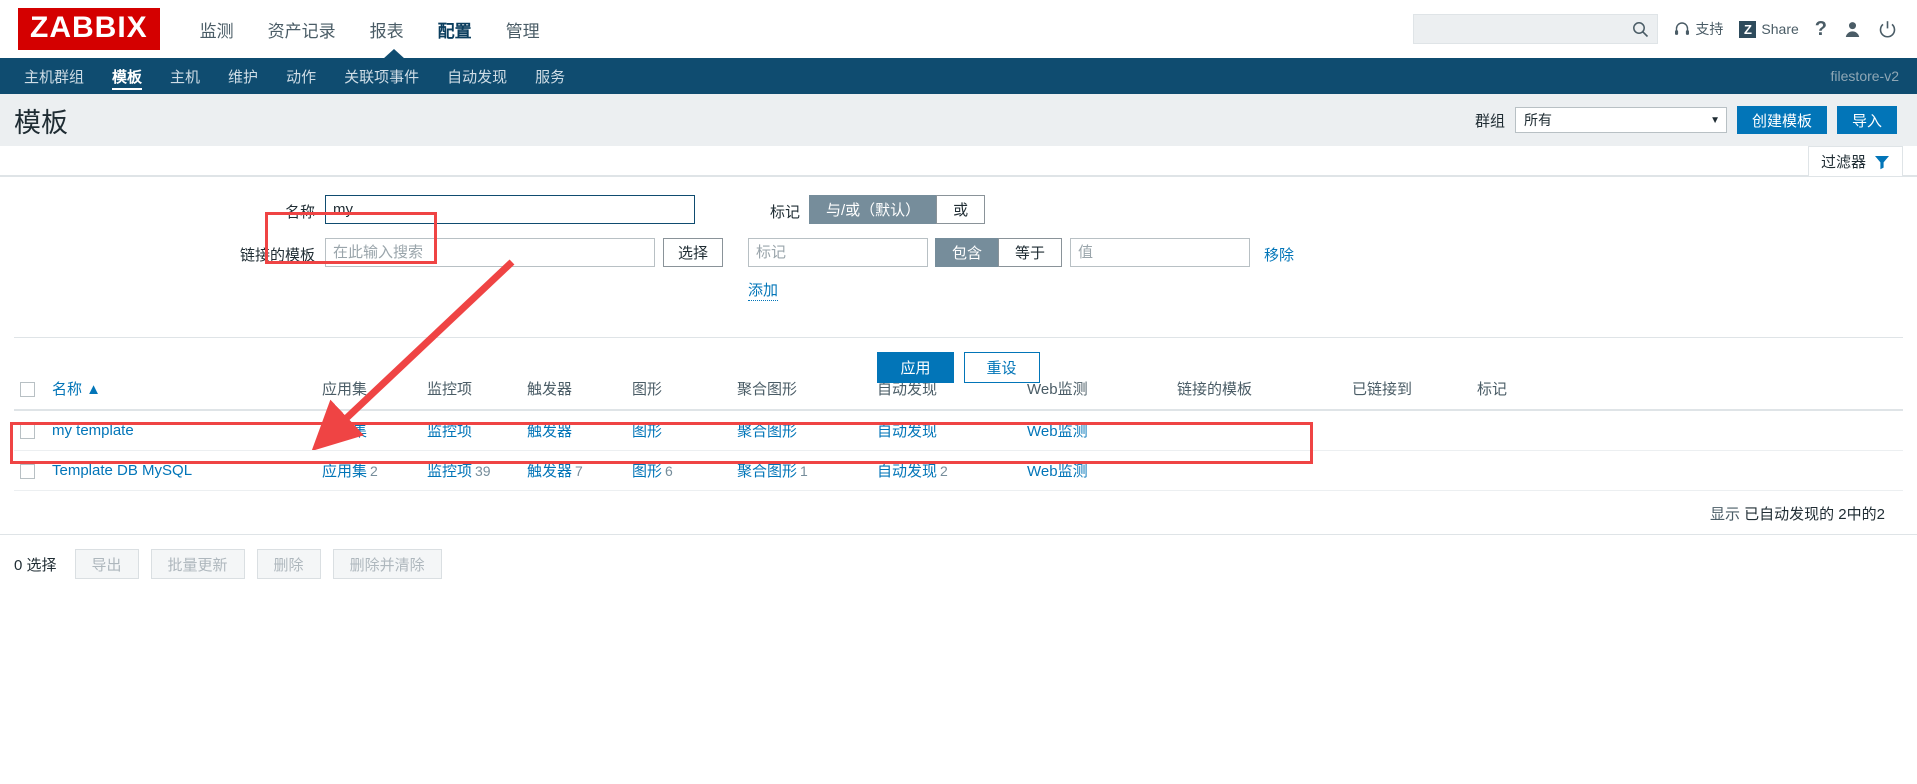 The height and width of the screenshot is (784, 1917). What do you see at coordinates (1715, 120) in the screenshot?
I see `chevron-down-icon: ▼` at bounding box center [1715, 120].